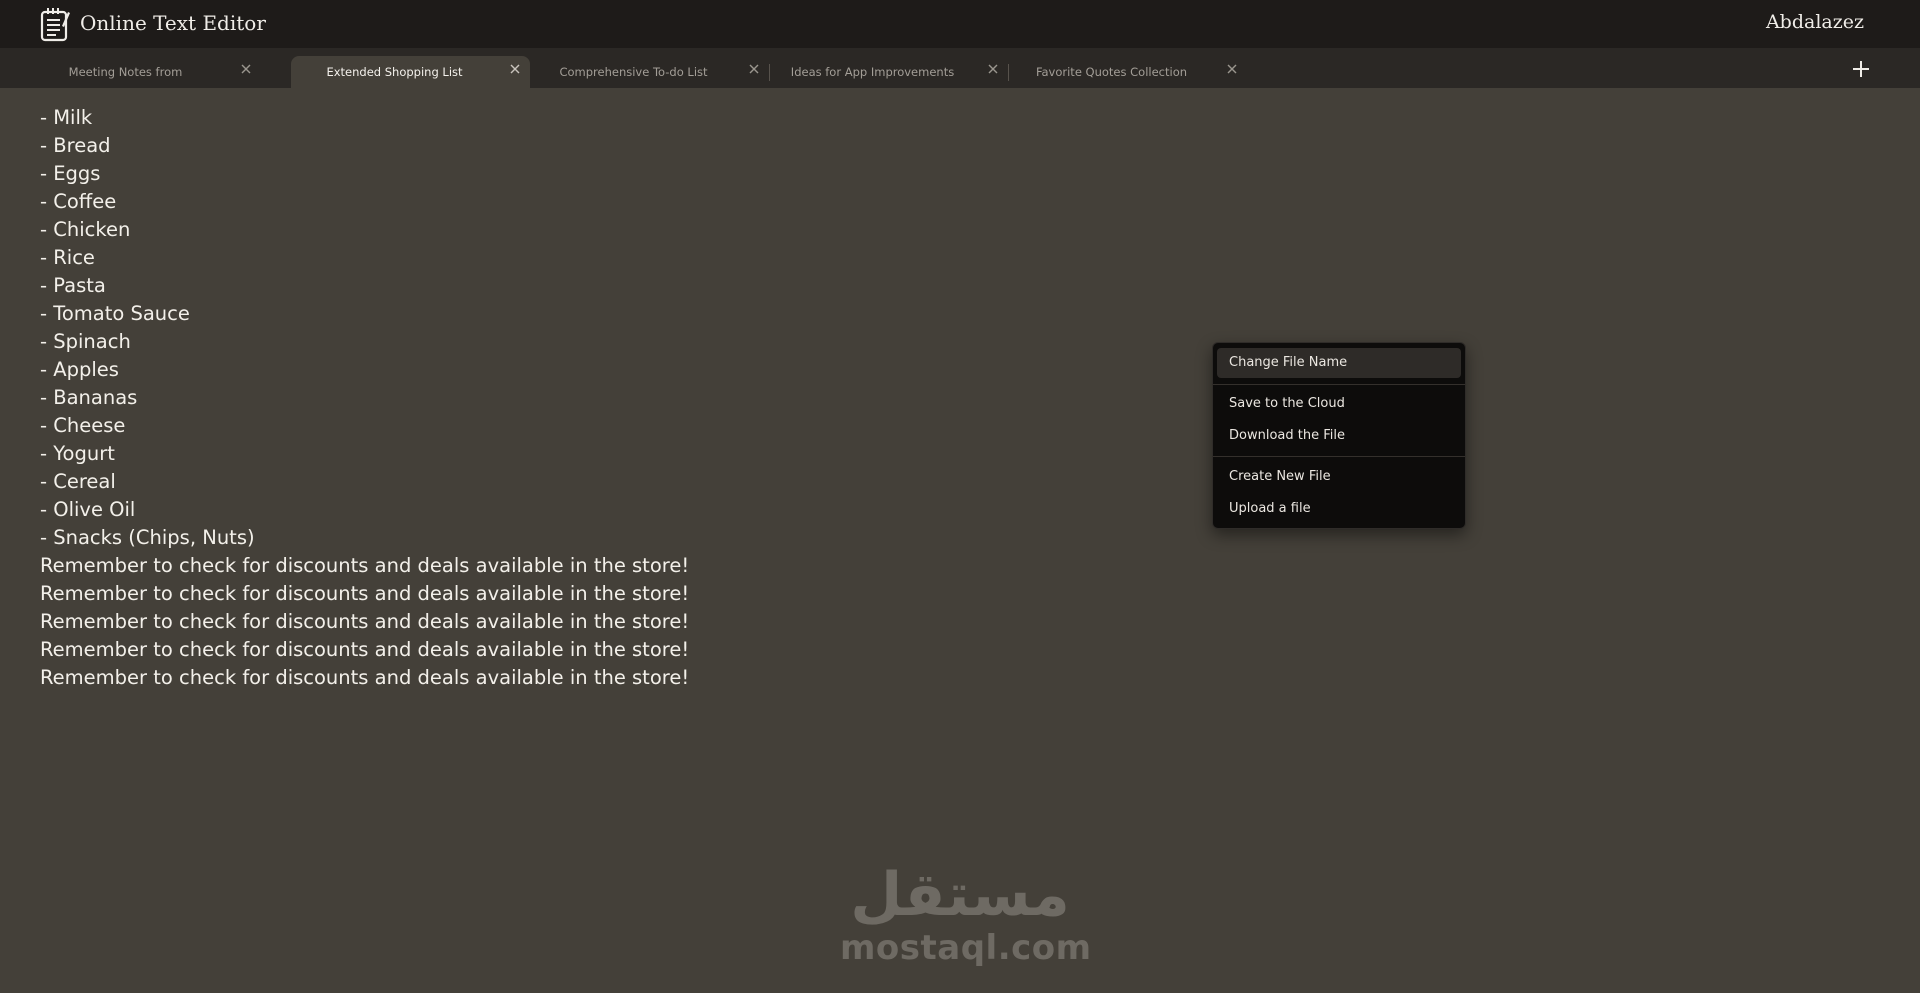  What do you see at coordinates (75, 145) in the screenshot?
I see `document-line: - Bread` at bounding box center [75, 145].